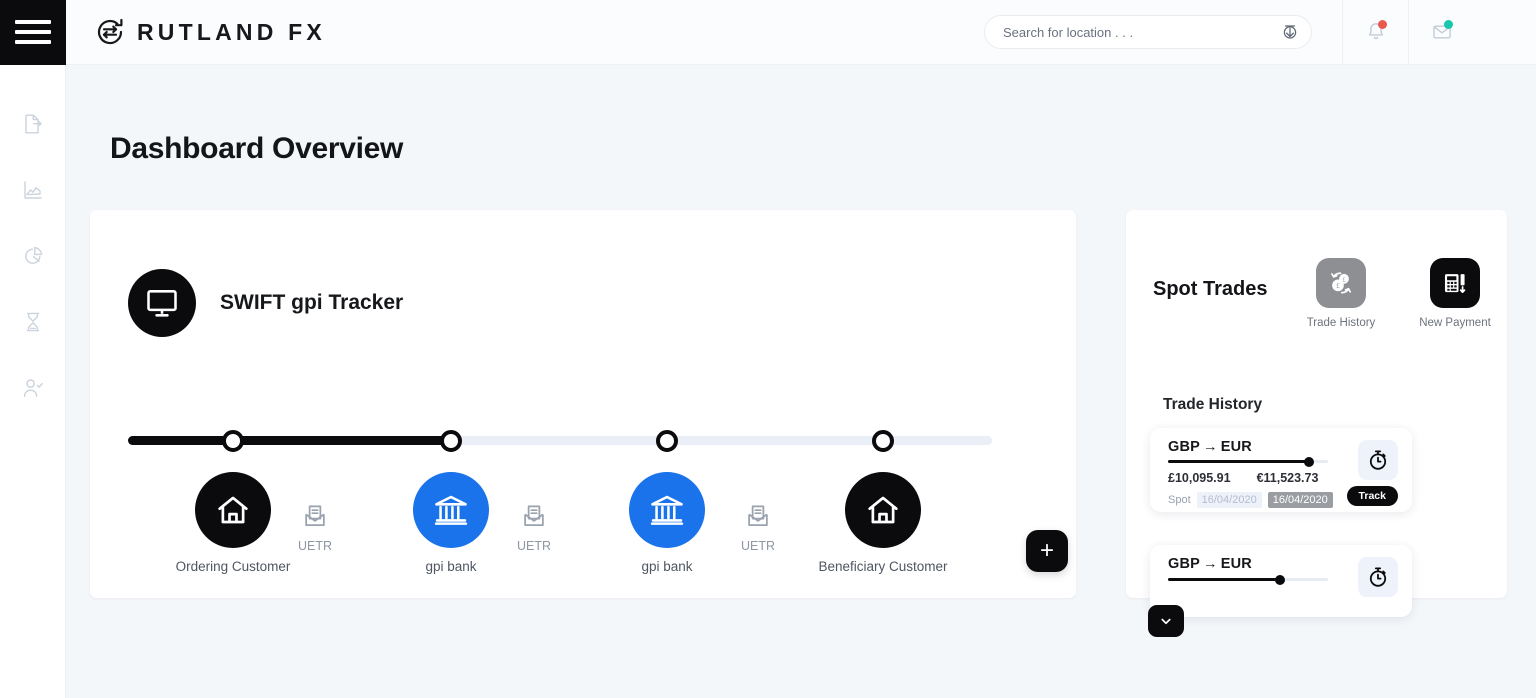  I want to click on sidebar-item-analytics, so click(33, 190).